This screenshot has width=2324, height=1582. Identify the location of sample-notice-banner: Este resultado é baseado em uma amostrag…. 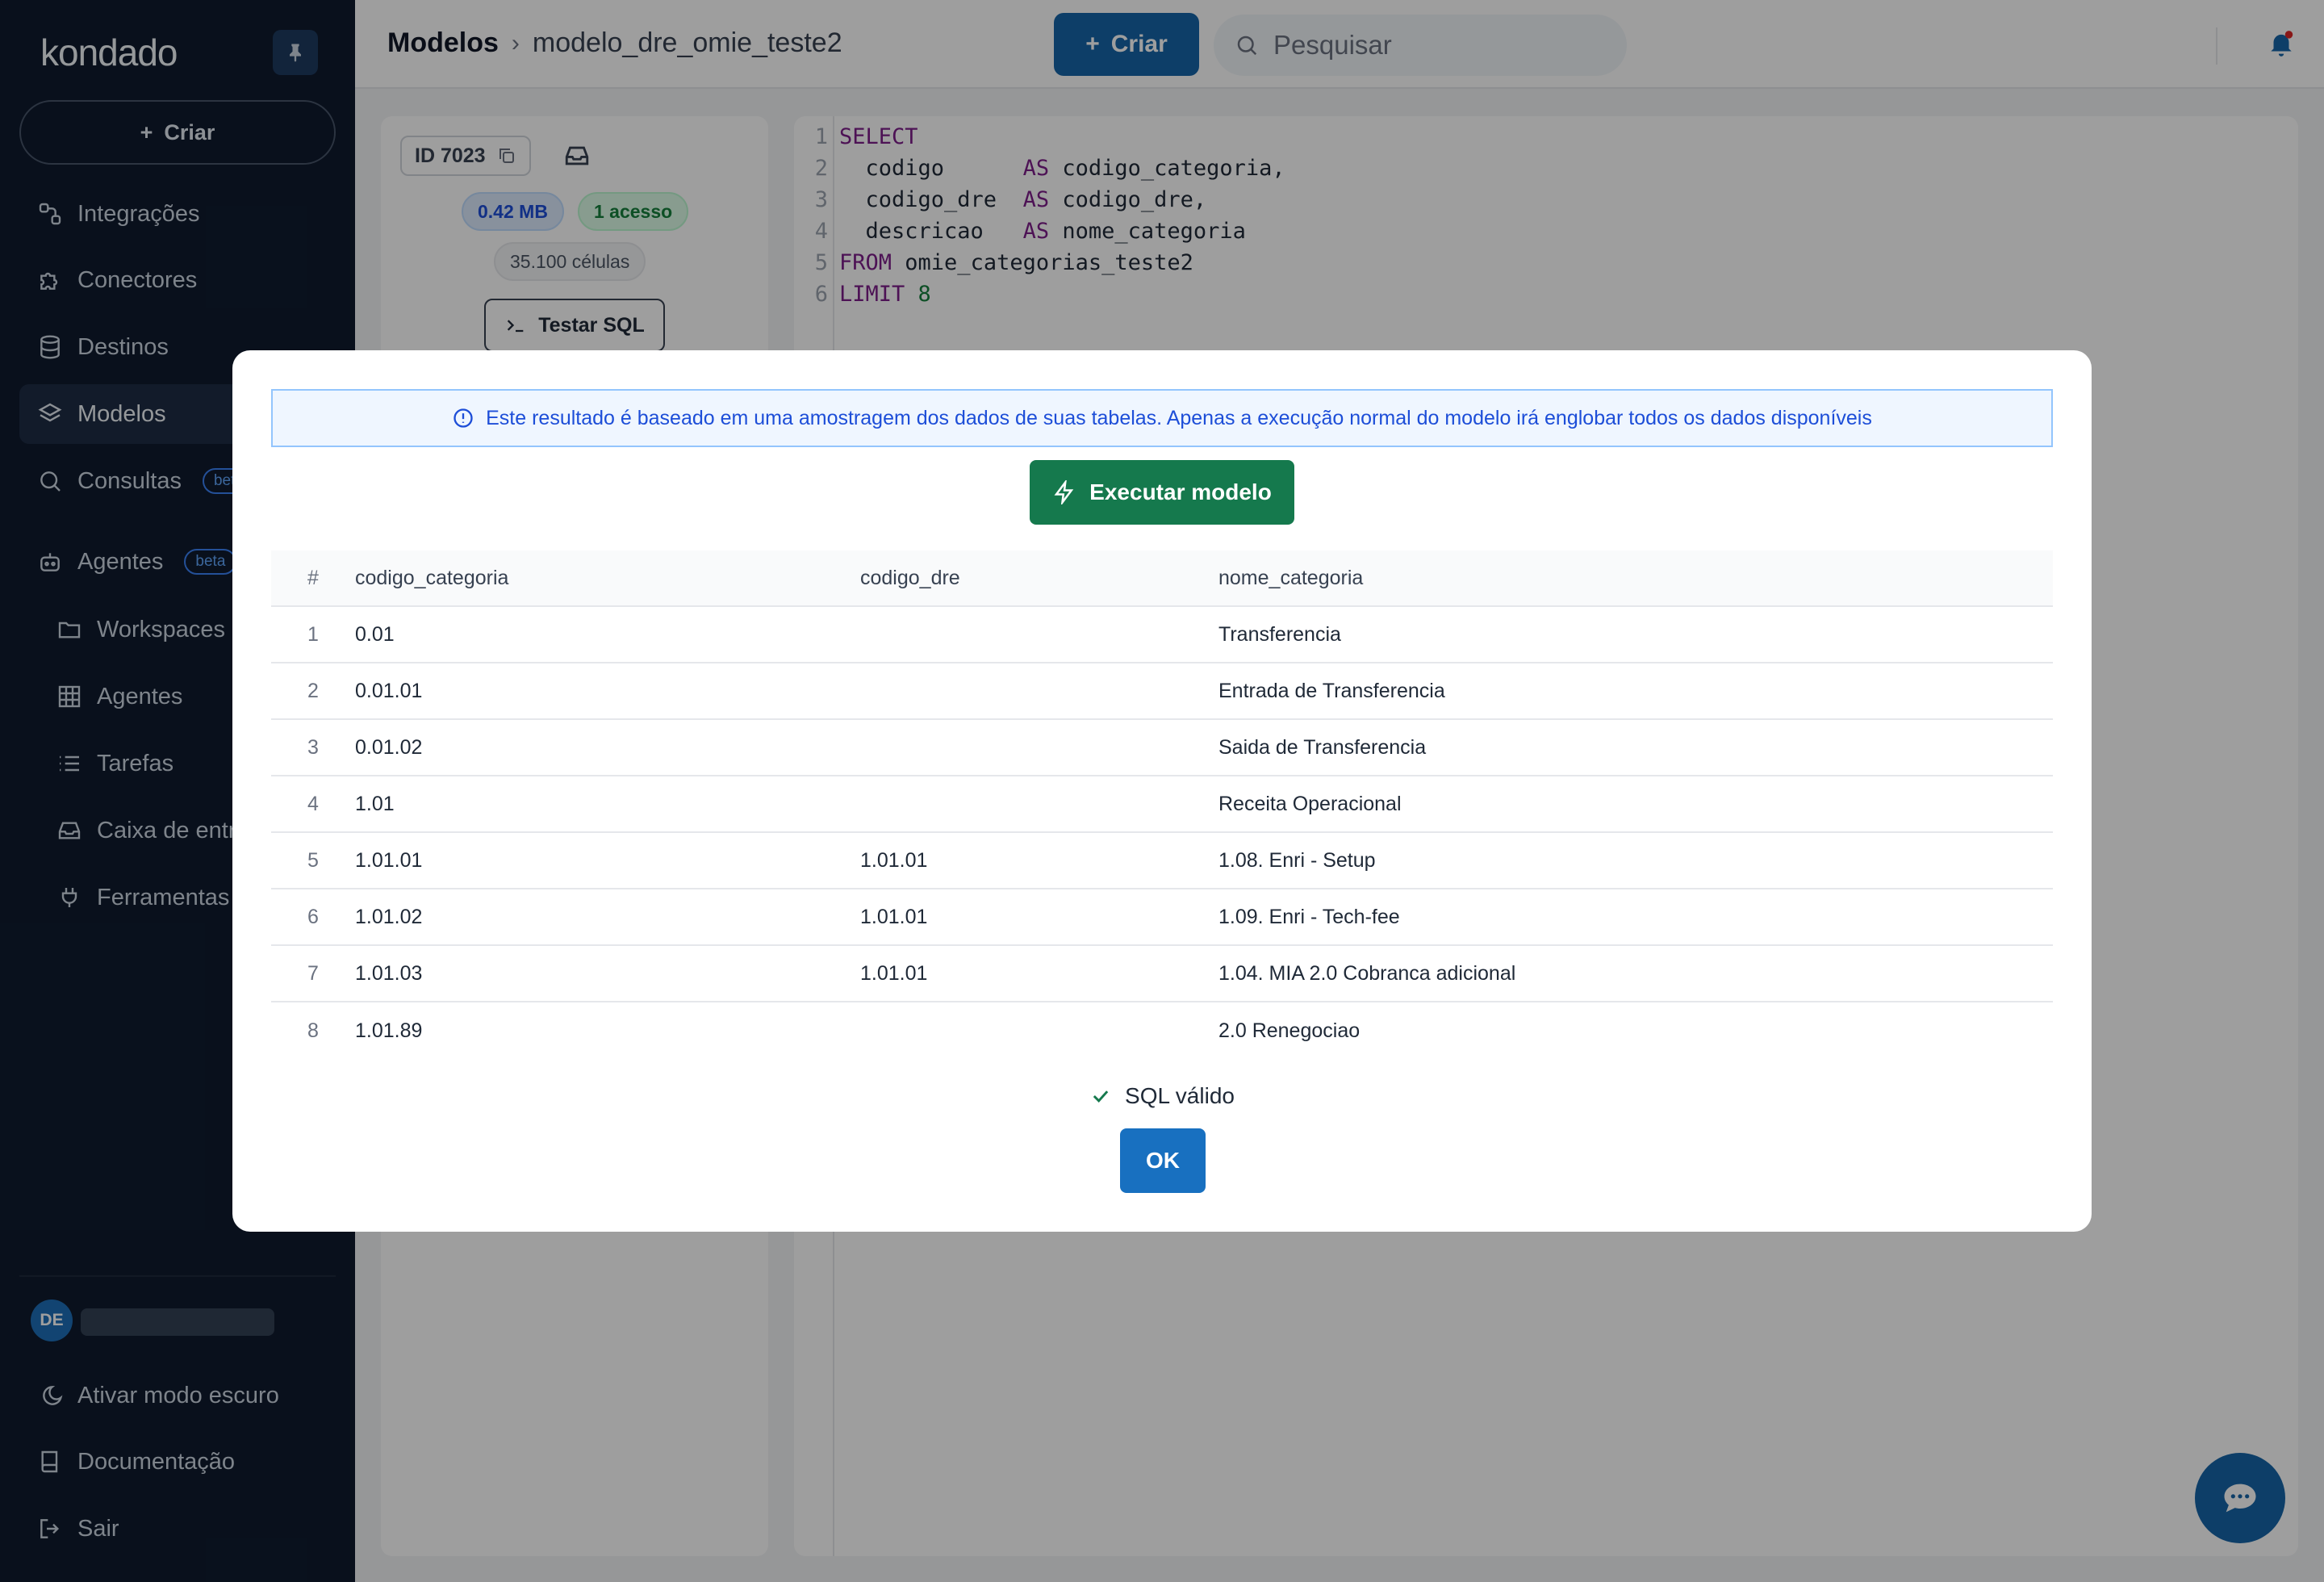
(1162, 418).